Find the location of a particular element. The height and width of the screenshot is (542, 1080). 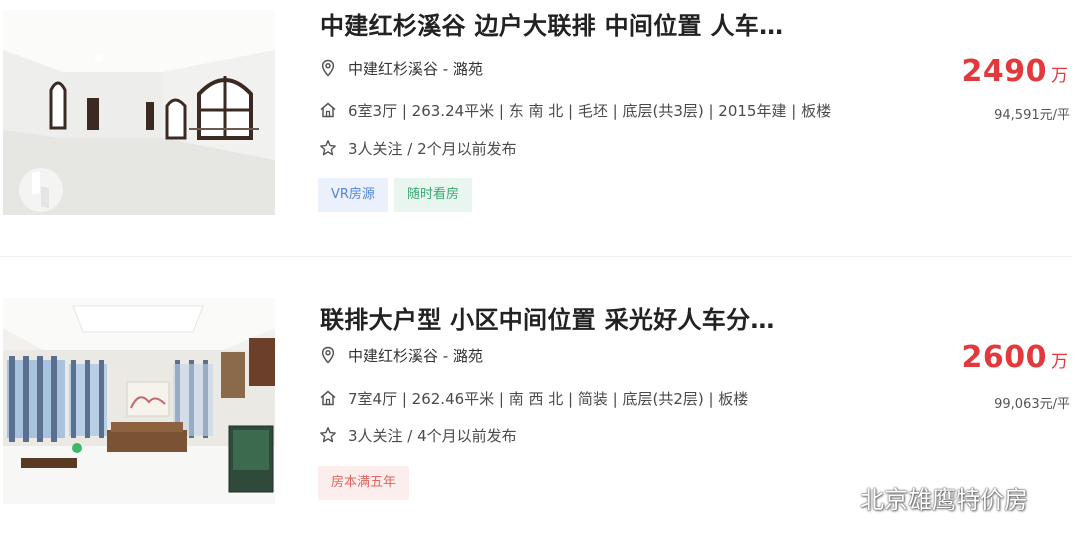

follow-text: 3人关注 / 2个月以前发布 is located at coordinates (432, 148).